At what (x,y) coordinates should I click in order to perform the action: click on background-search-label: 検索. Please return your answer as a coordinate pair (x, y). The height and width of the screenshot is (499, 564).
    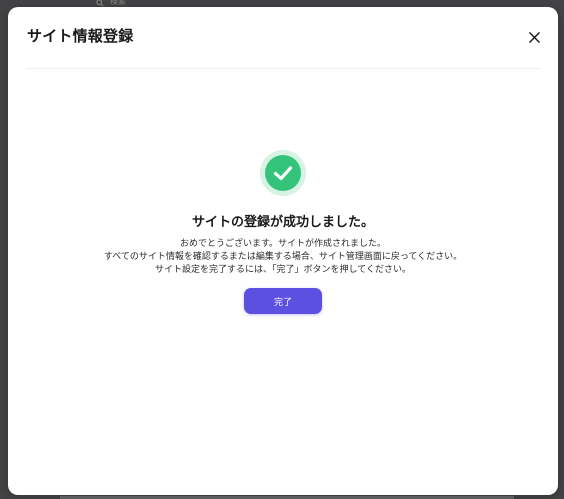
    Looking at the image, I should click on (118, 3).